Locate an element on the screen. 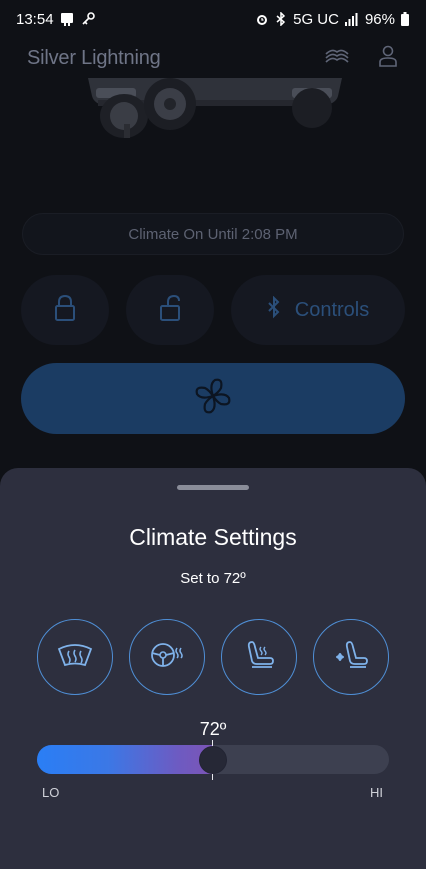  front-defrost-button is located at coordinates (75, 657).